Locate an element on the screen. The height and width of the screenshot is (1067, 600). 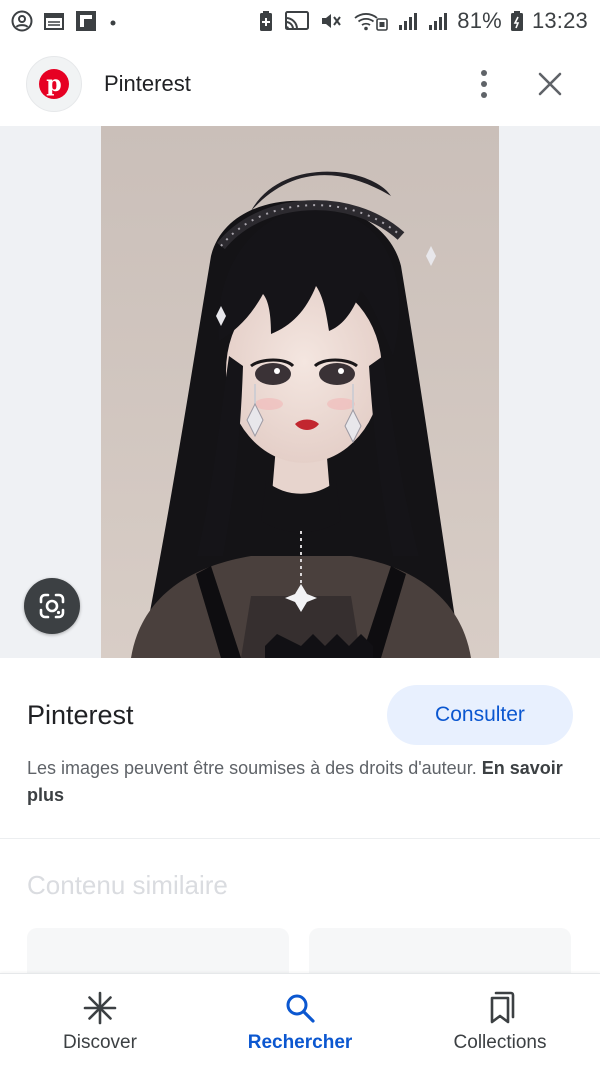
status-bar: 81% 13:23 is located at coordinates (300, 21).